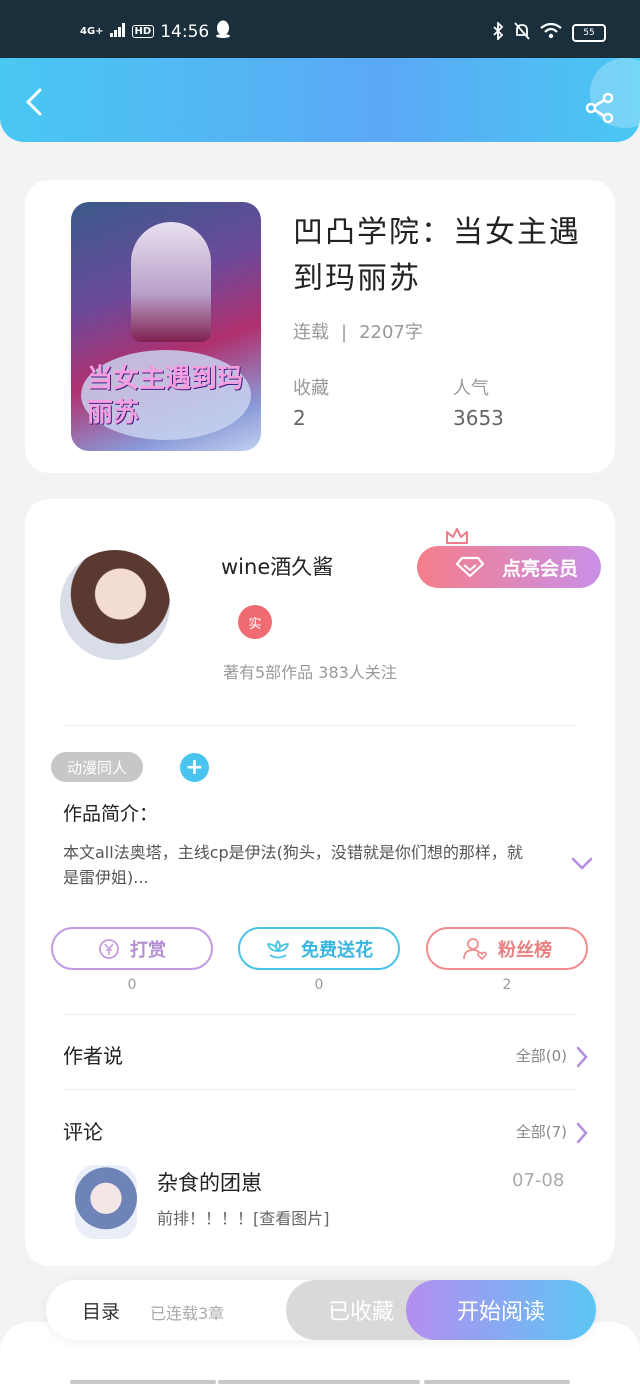 Image resolution: width=640 pixels, height=1387 pixels. What do you see at coordinates (117, 32) in the screenshot?
I see `signal-icon` at bounding box center [117, 32].